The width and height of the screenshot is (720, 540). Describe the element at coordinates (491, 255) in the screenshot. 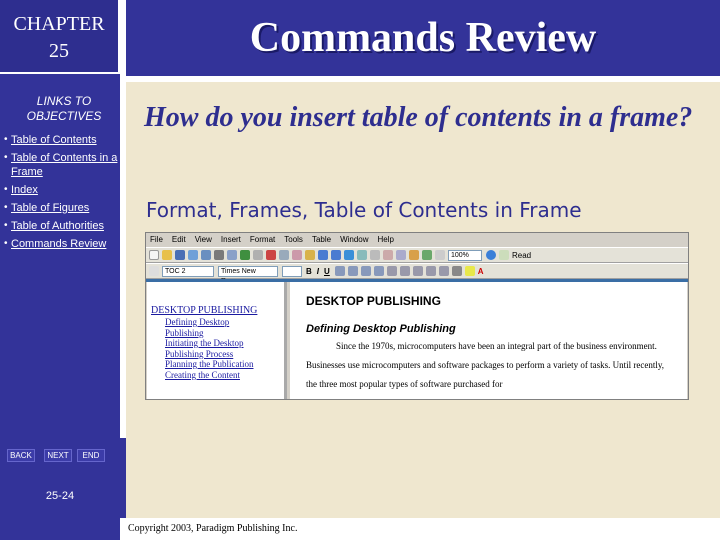

I see `help-icon` at that location.